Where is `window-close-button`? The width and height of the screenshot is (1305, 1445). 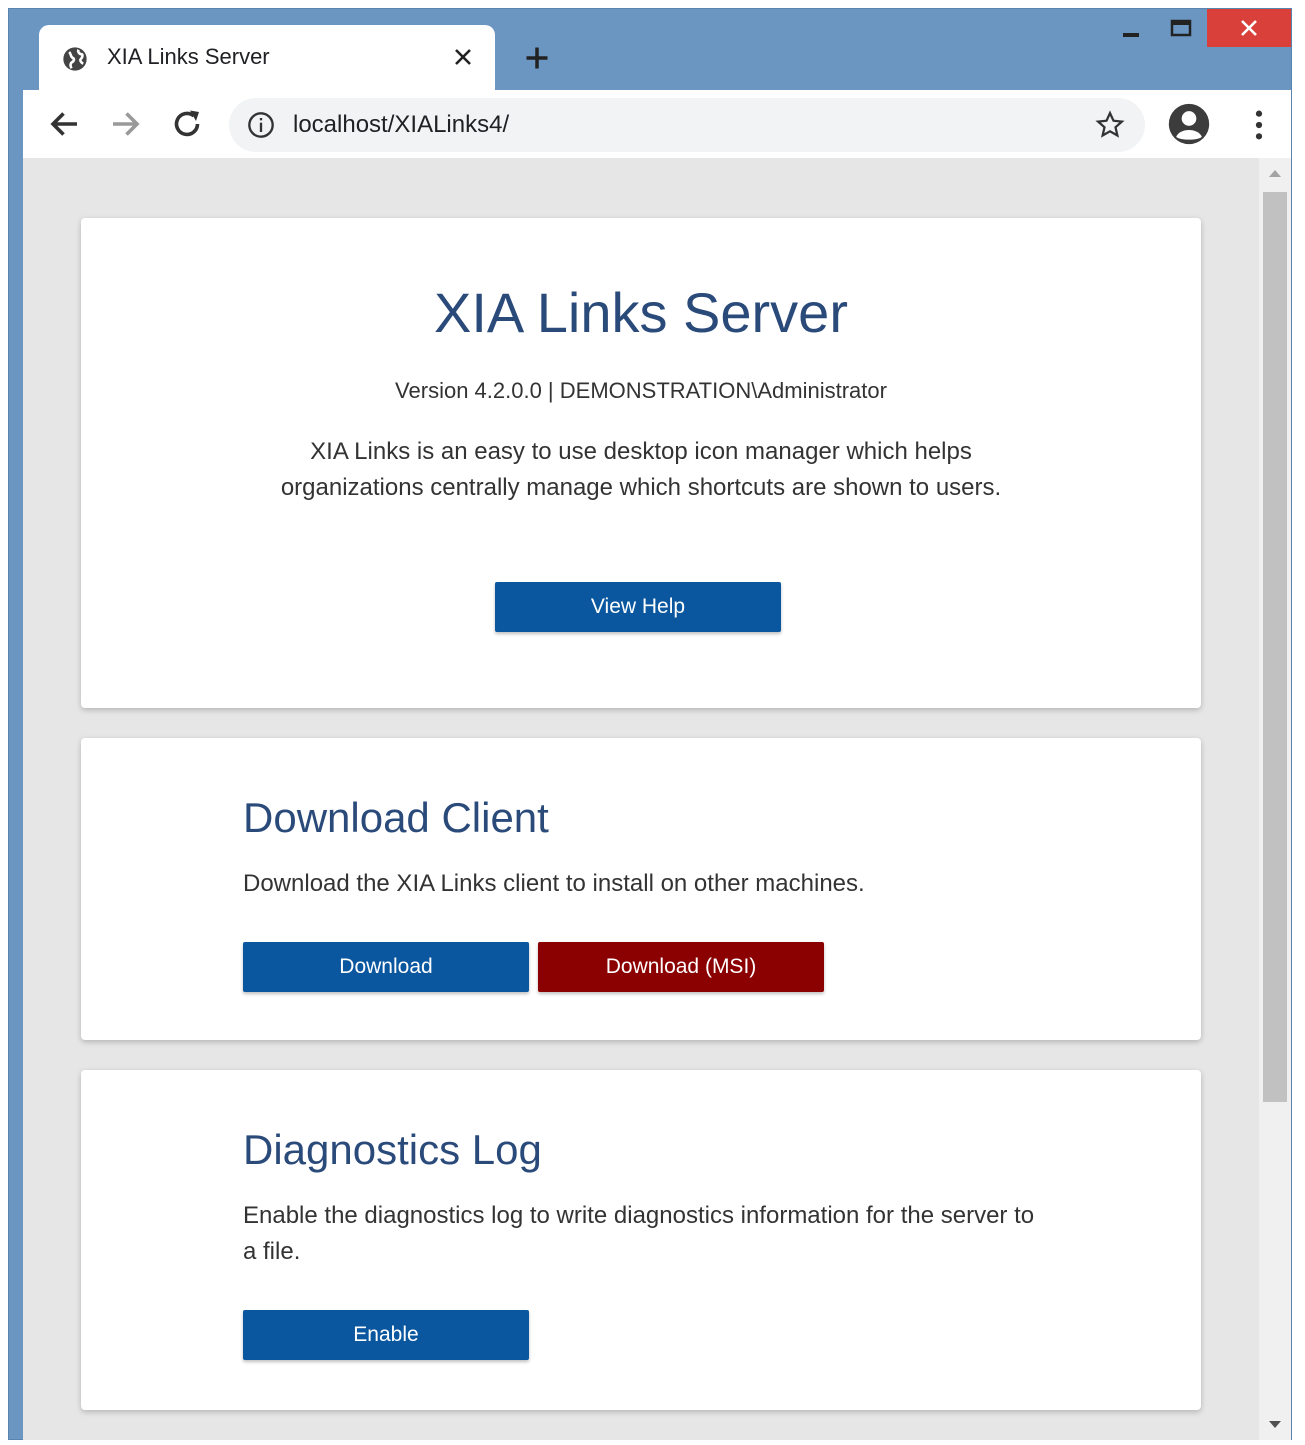 window-close-button is located at coordinates (1249, 28).